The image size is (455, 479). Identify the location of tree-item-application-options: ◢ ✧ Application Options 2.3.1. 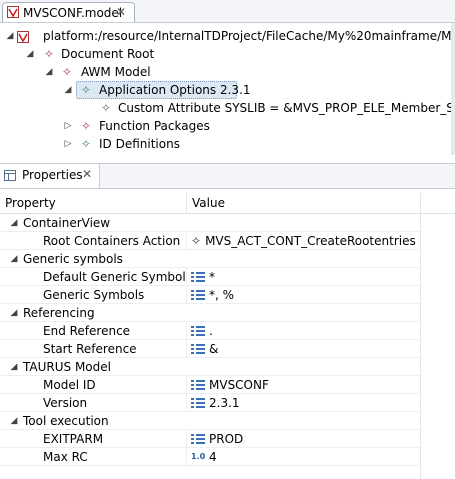
(227, 90).